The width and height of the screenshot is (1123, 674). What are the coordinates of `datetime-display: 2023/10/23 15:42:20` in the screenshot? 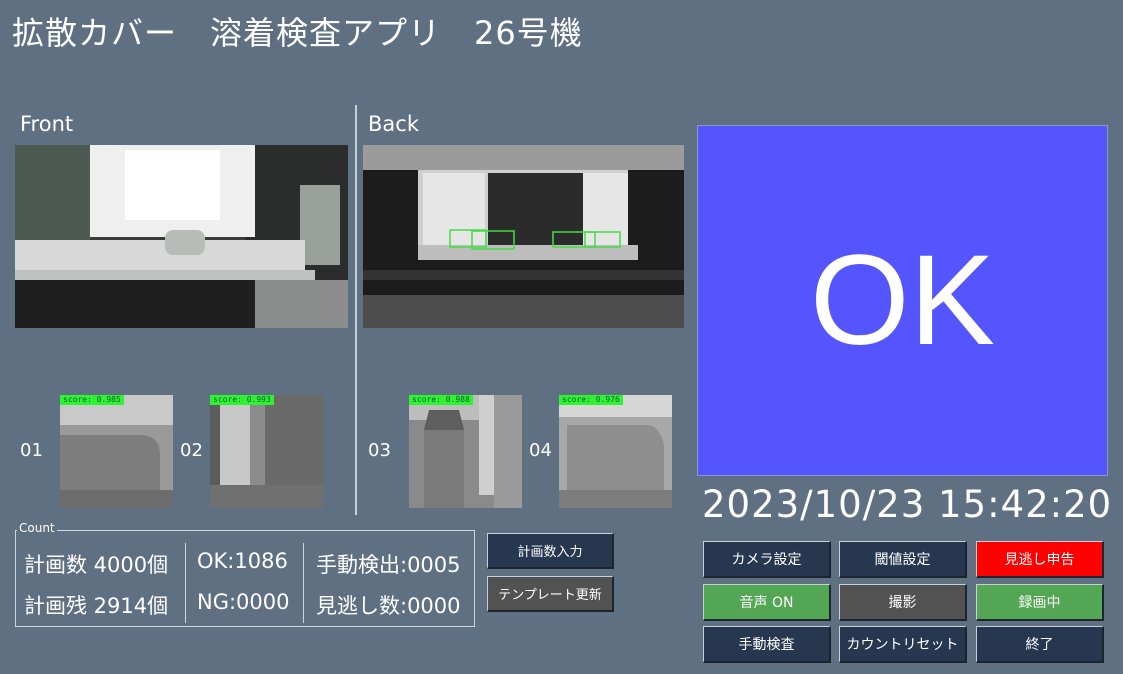 It's located at (907, 504).